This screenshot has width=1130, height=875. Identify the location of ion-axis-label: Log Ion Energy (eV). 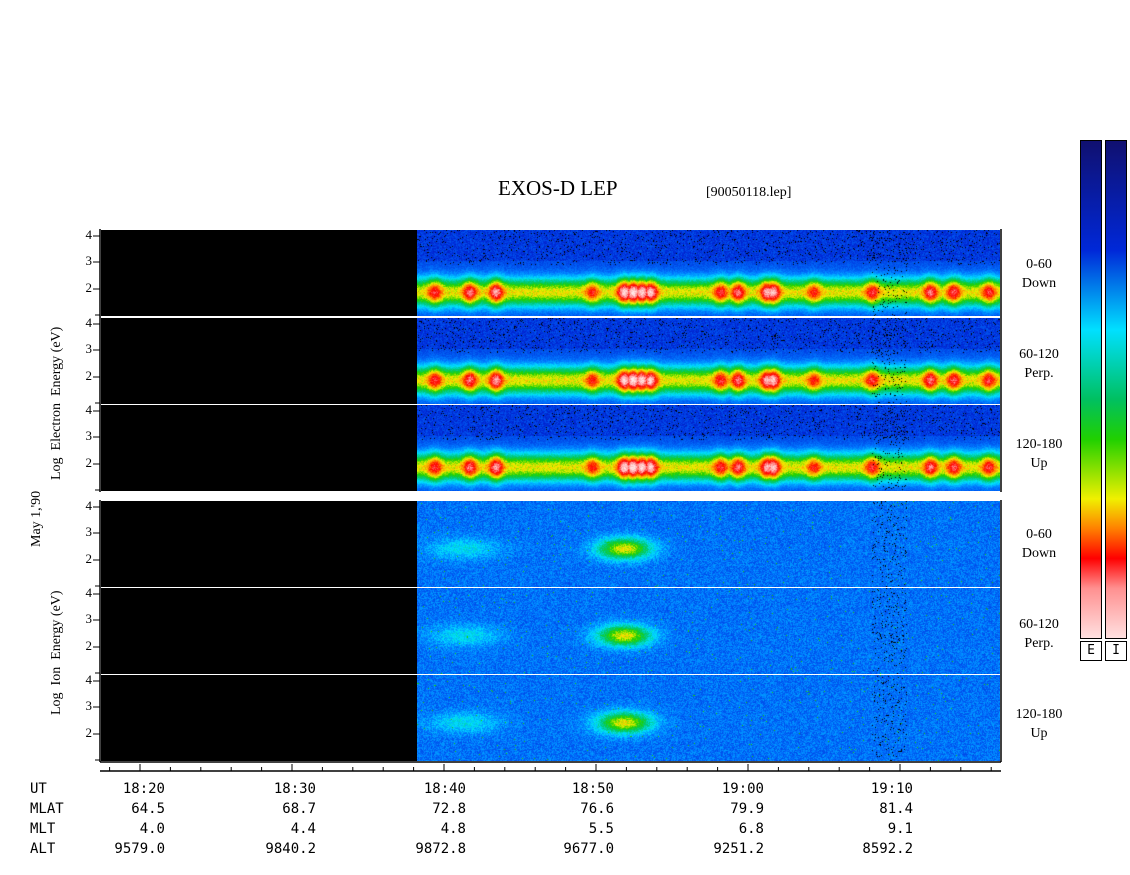
(56, 652).